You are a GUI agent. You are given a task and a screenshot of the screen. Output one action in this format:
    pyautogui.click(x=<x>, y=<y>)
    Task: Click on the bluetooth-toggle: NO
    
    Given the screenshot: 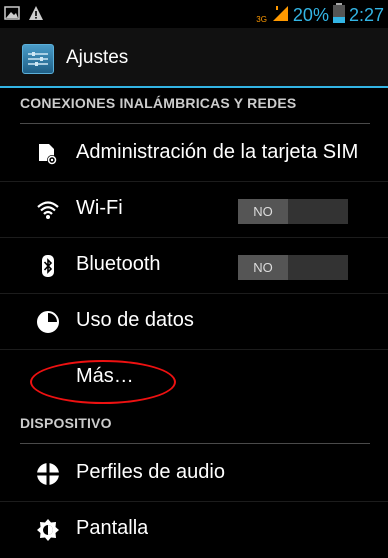 What is the action you would take?
    pyautogui.click(x=293, y=267)
    